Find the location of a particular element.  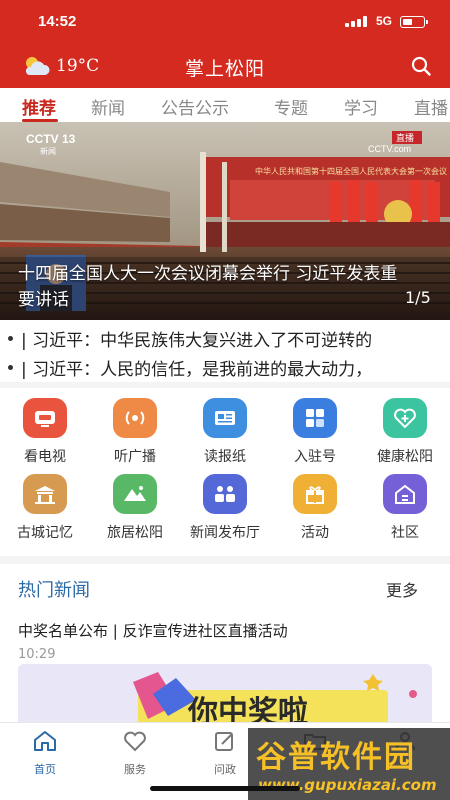

grid-item-label: 社区 is located at coordinates (405, 533).